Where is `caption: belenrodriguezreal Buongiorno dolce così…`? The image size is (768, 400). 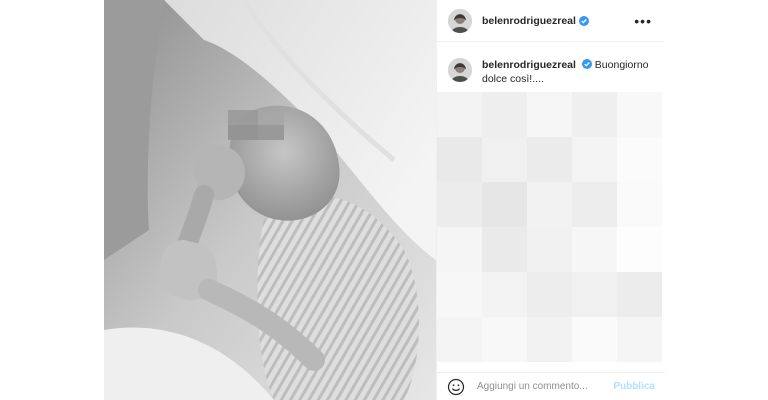 caption: belenrodriguezreal Buongiorno dolce così… is located at coordinates (550, 64).